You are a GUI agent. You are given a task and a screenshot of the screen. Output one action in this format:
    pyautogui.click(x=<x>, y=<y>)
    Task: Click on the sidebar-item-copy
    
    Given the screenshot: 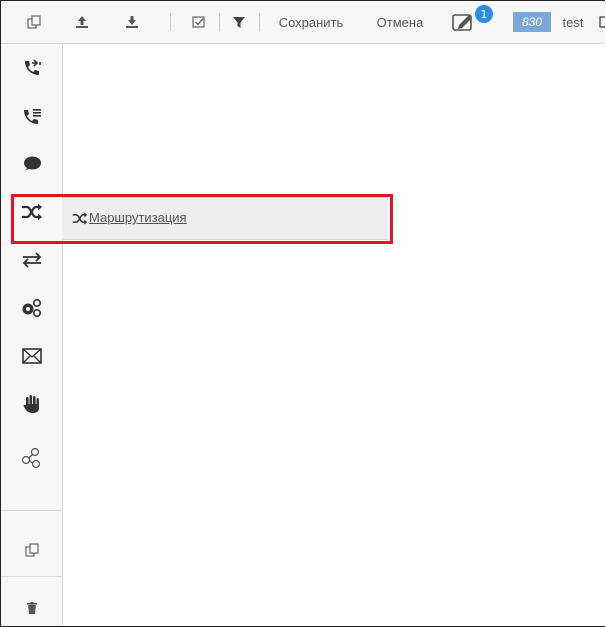 What is the action you would take?
    pyautogui.click(x=31, y=550)
    